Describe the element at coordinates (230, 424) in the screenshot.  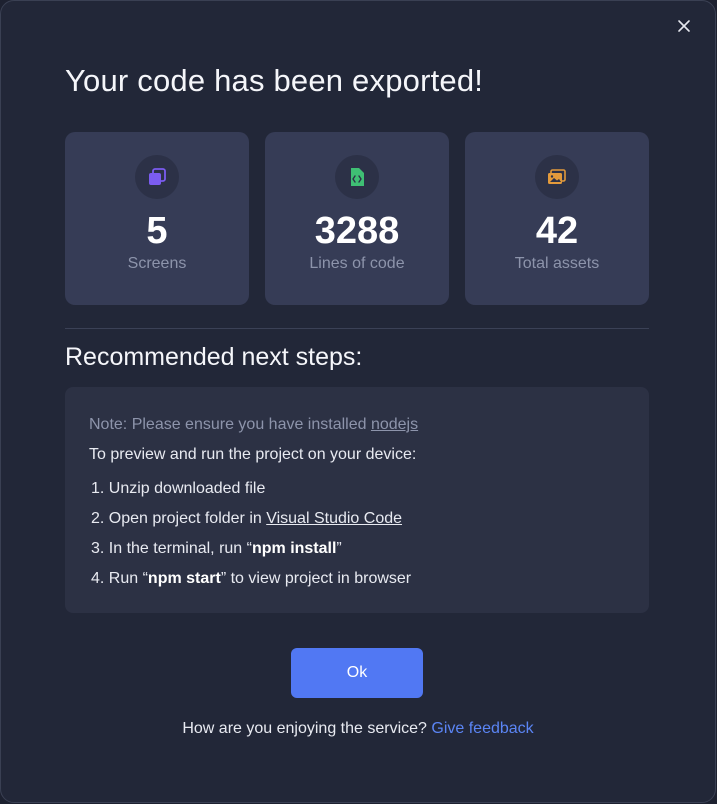
I see `note-text: Note: Please ensure you have installed` at that location.